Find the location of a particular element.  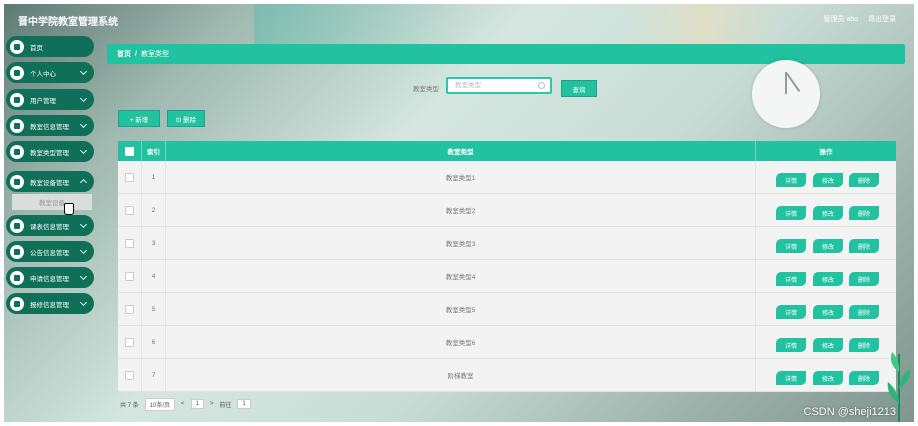

breadcrumb-current: 教室类型 is located at coordinates (154, 54).